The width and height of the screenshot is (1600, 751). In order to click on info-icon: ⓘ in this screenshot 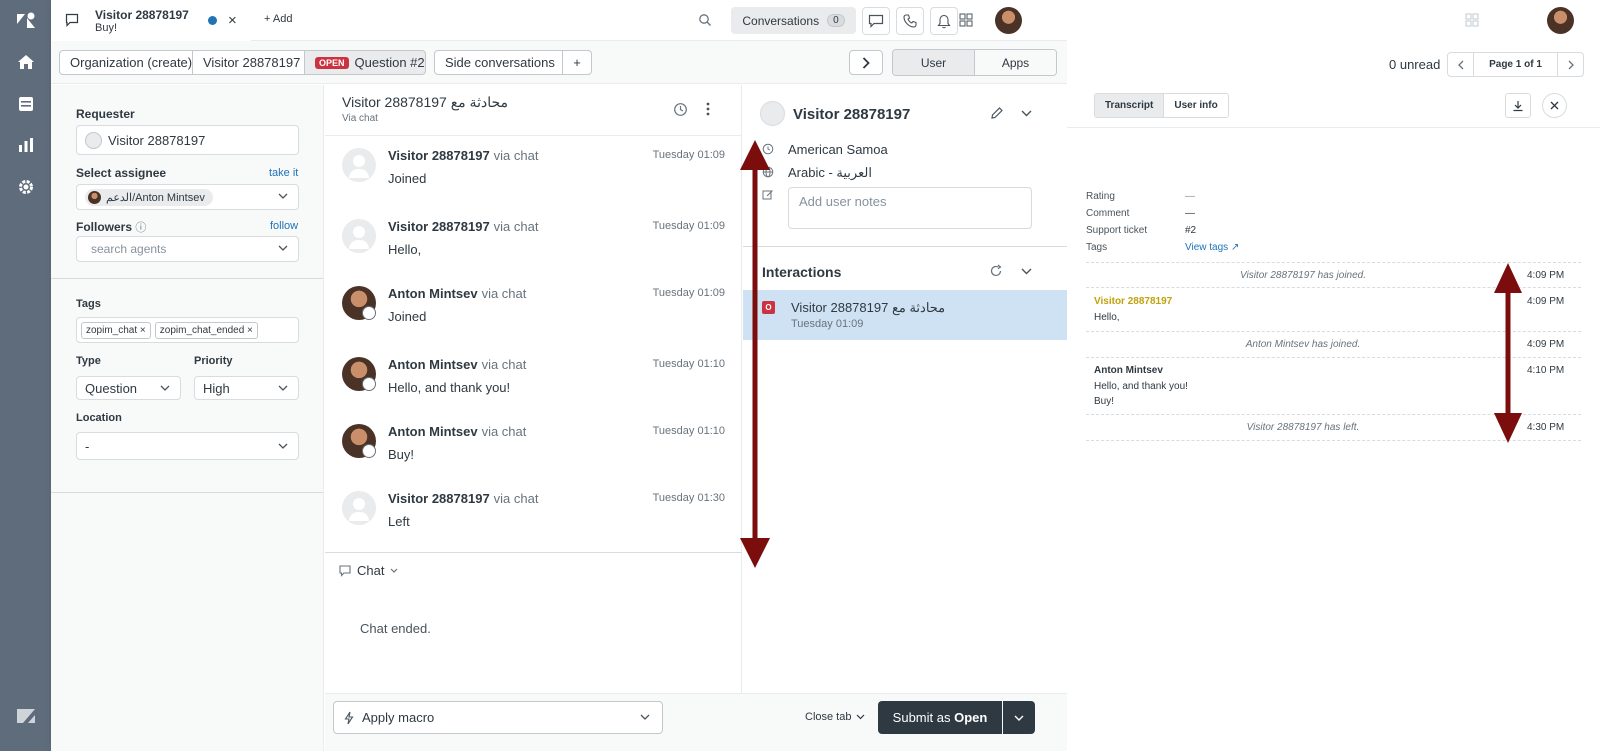, I will do `click(141, 228)`.